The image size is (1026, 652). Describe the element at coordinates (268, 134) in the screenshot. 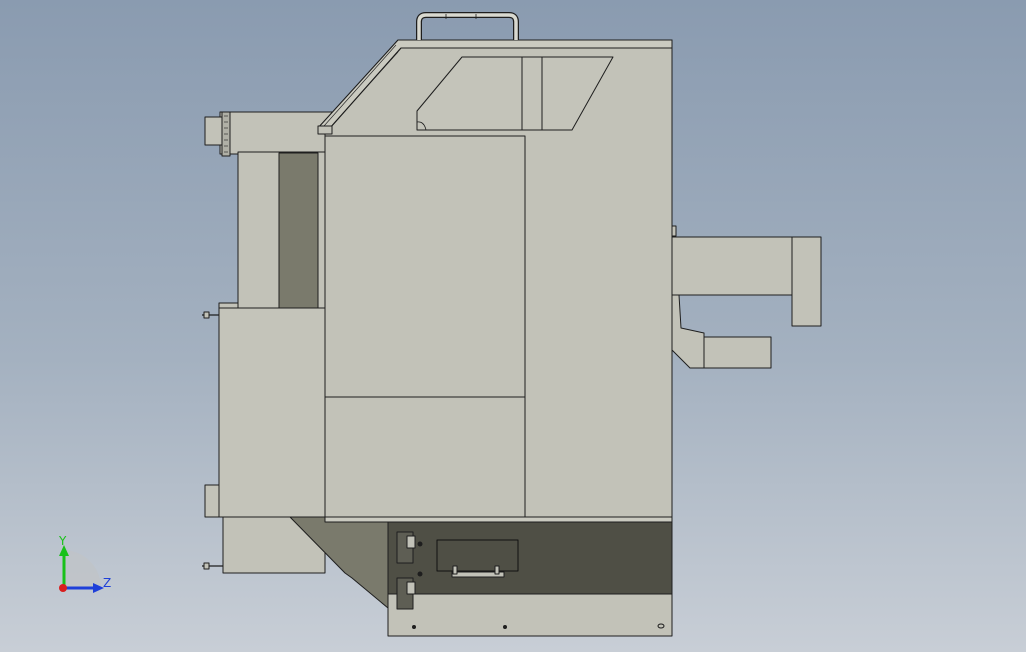

I see `left-upper-housing` at that location.